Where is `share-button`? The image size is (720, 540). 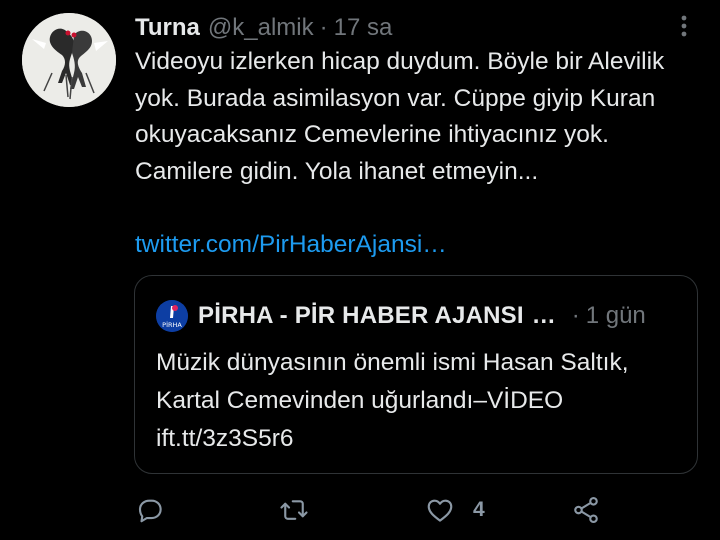 share-button is located at coordinates (586, 510).